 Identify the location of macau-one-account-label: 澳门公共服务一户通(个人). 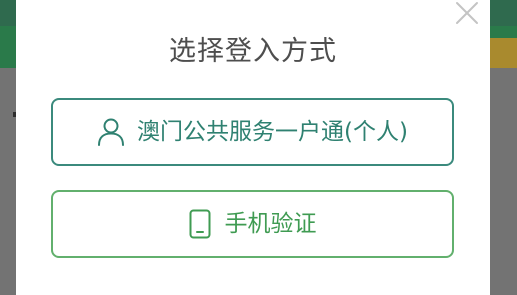
(272, 132).